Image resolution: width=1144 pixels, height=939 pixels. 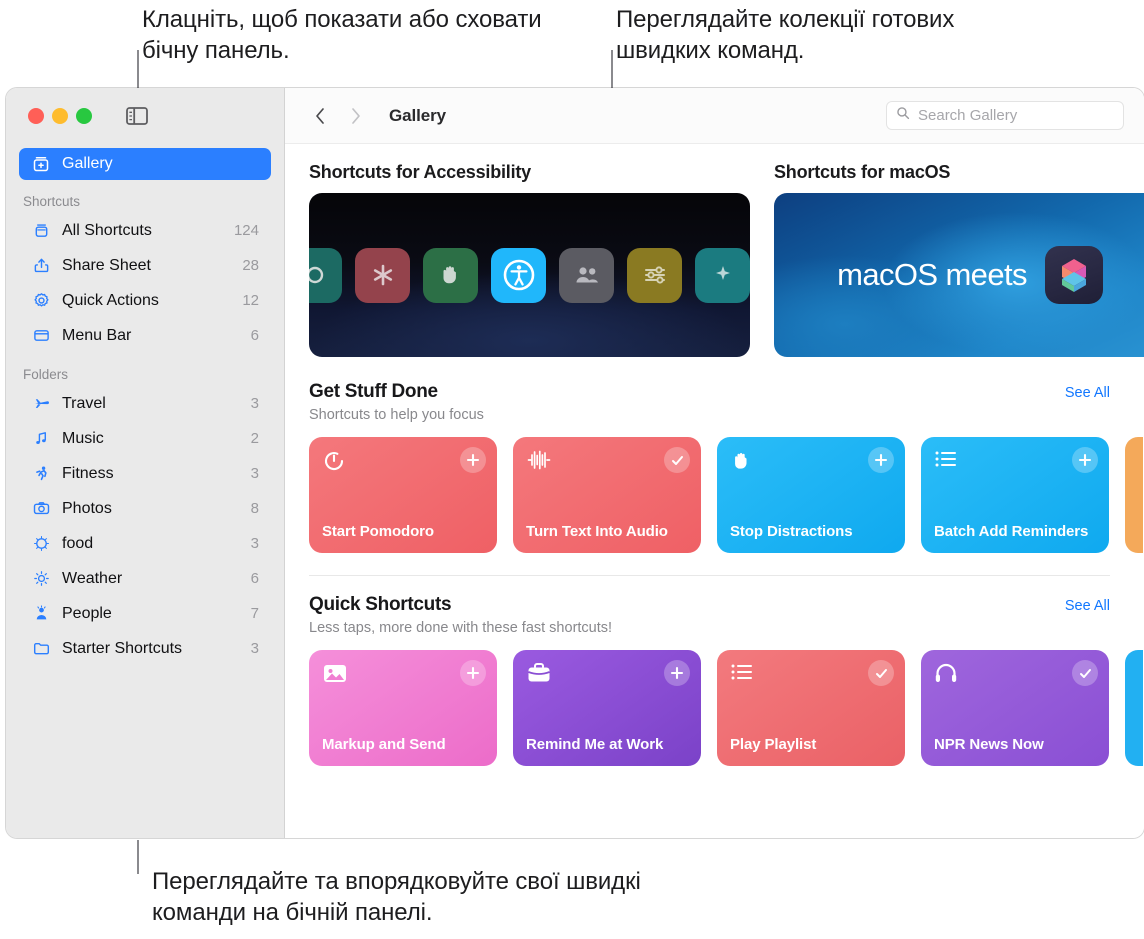 What do you see at coordinates (382, 275) in the screenshot?
I see `assistive-access-app-icon` at bounding box center [382, 275].